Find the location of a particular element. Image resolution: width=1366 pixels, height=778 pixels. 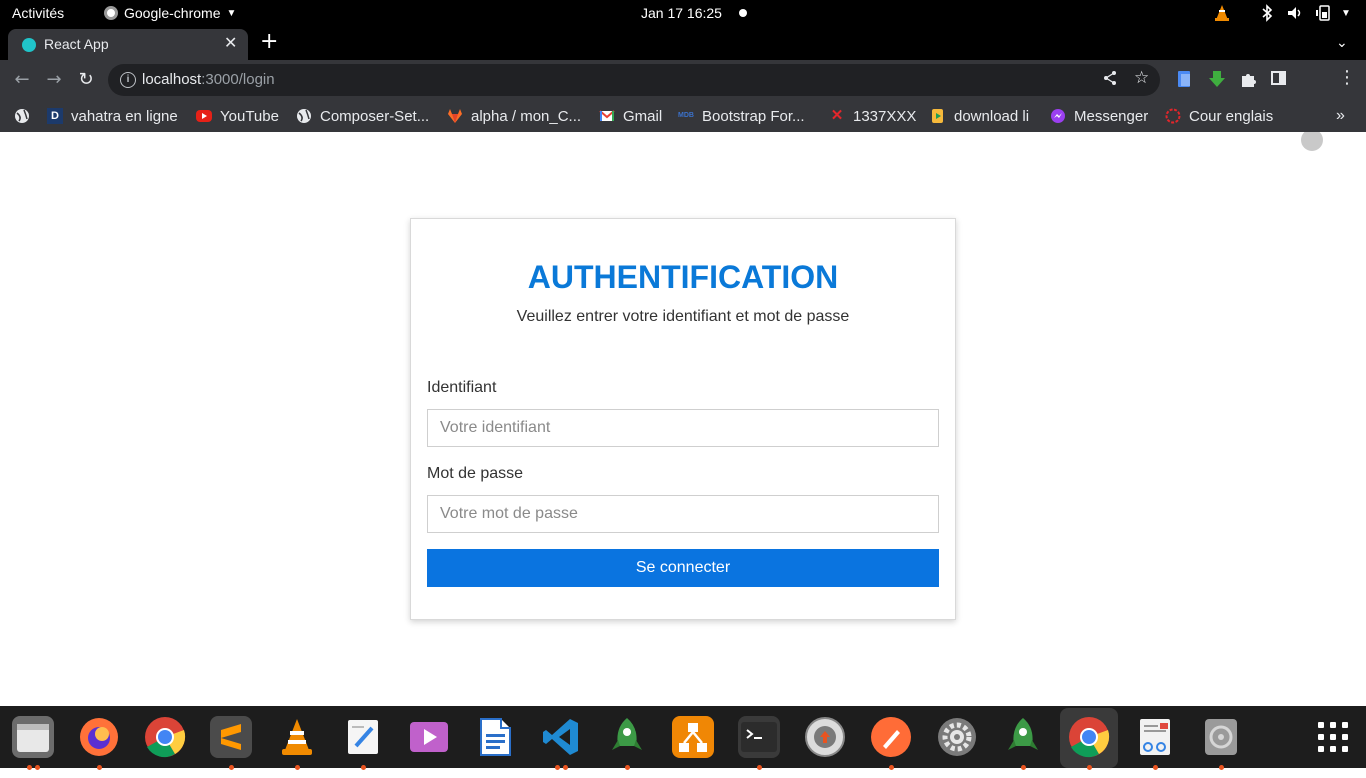

letter-d-icon: D is located at coordinates (55, 116).